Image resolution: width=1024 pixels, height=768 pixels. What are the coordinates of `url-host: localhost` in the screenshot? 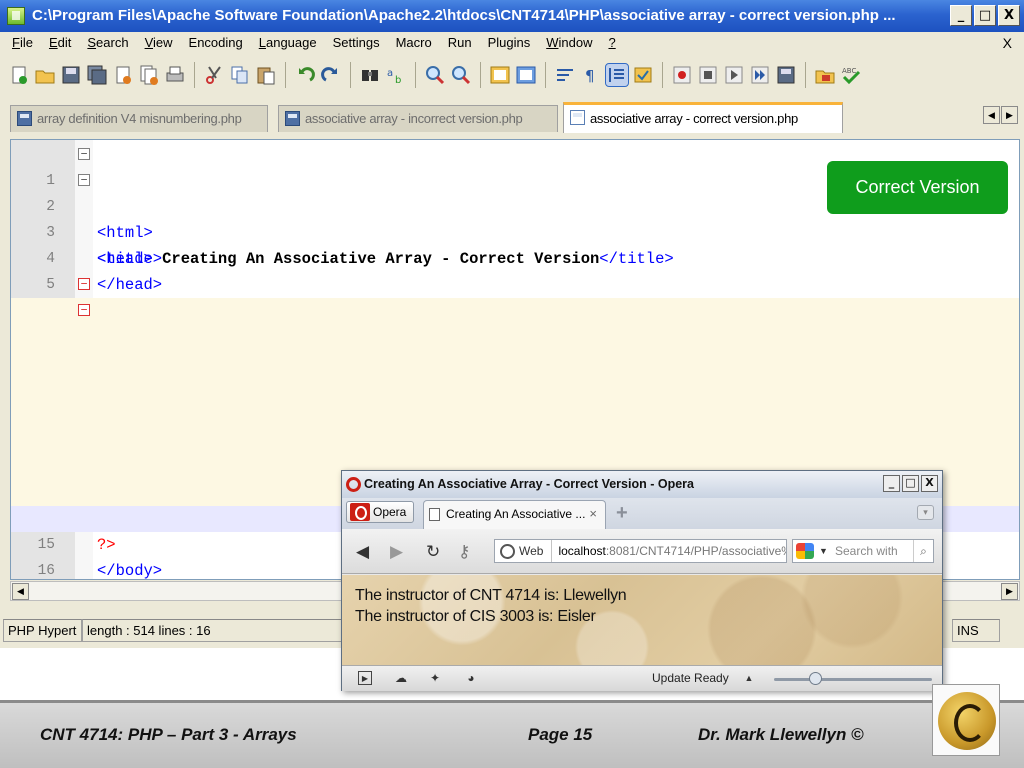 It's located at (582, 551).